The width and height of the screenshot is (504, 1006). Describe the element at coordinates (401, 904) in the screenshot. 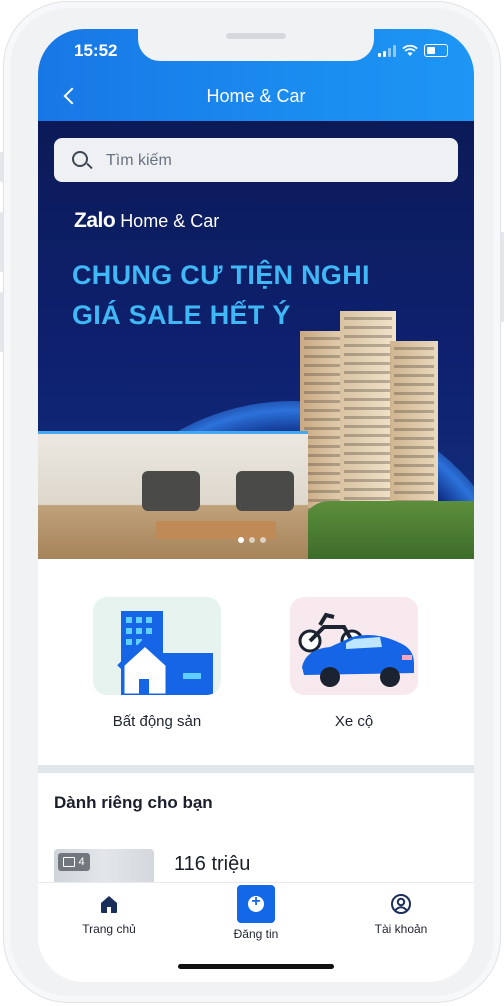

I see `account-icon` at that location.